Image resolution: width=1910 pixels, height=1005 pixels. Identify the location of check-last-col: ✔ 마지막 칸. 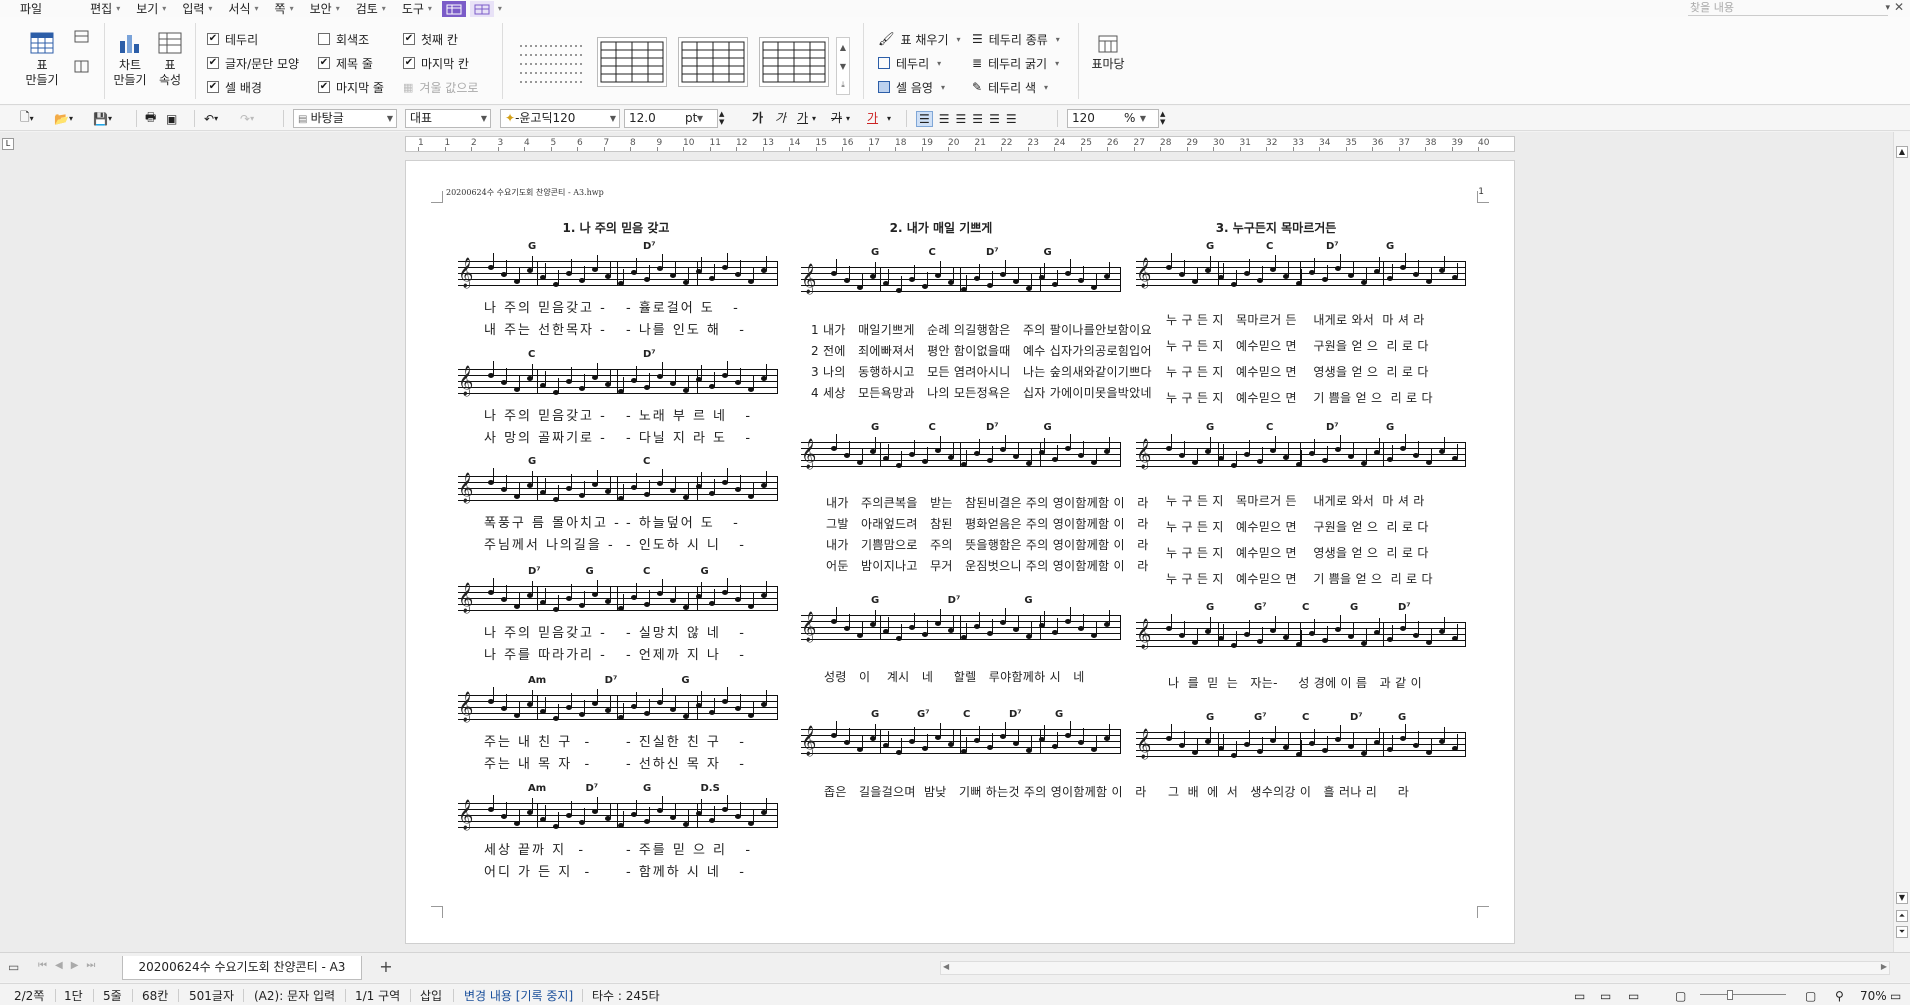
(436, 63).